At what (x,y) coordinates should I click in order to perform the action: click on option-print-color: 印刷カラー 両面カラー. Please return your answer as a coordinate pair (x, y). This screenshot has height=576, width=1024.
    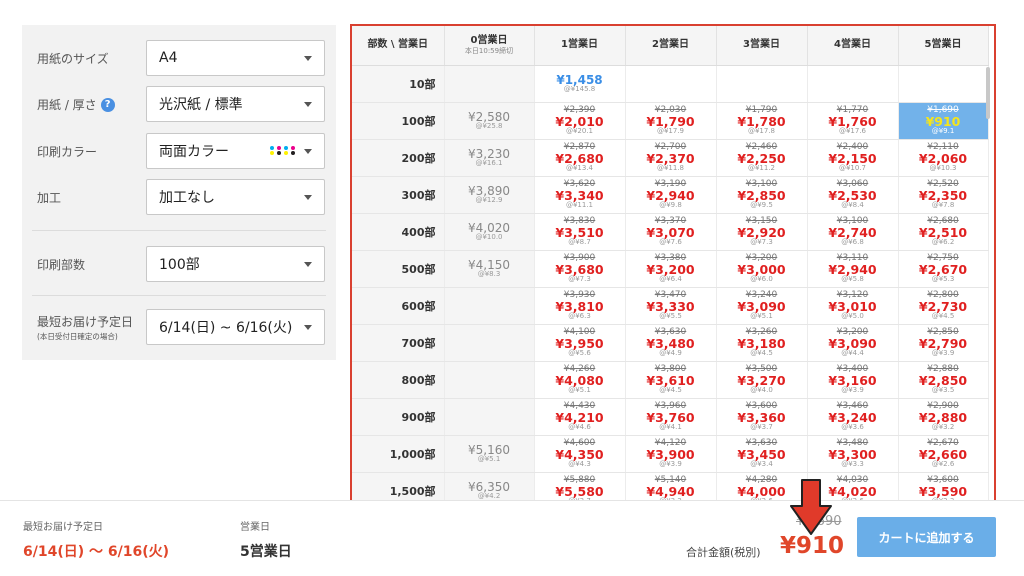
    Looking at the image, I should click on (179, 151).